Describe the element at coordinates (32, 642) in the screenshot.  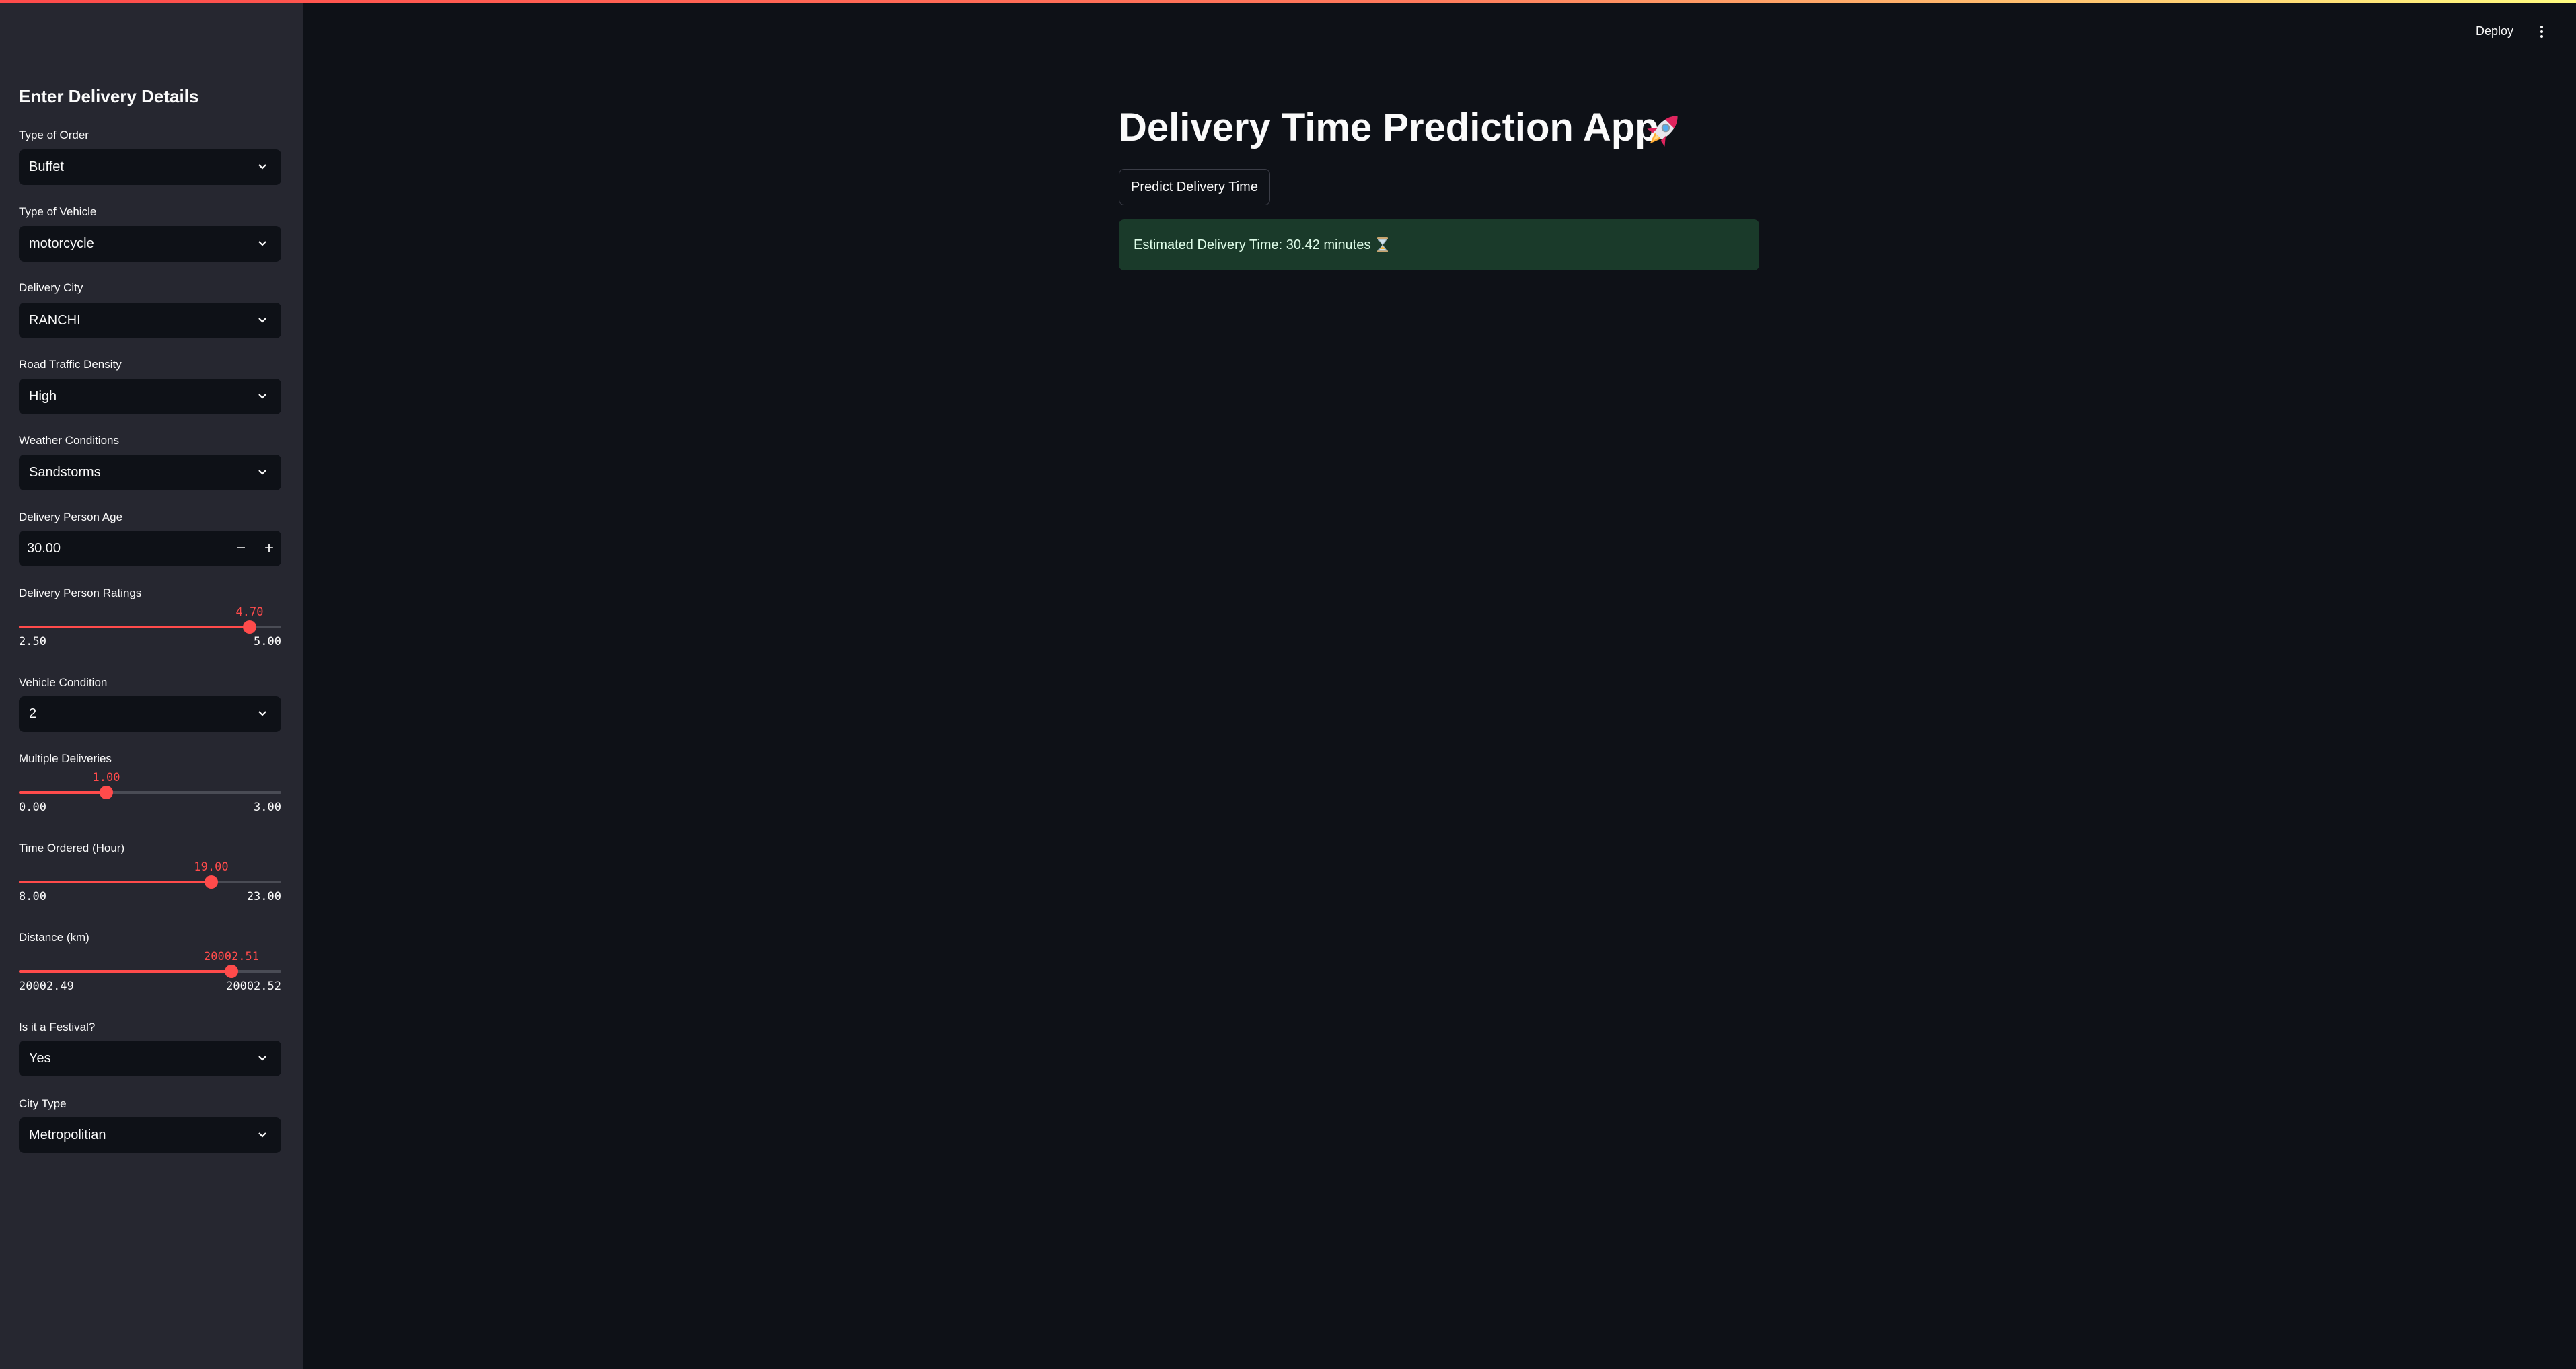
I see `slider-min-value: 2.50` at that location.